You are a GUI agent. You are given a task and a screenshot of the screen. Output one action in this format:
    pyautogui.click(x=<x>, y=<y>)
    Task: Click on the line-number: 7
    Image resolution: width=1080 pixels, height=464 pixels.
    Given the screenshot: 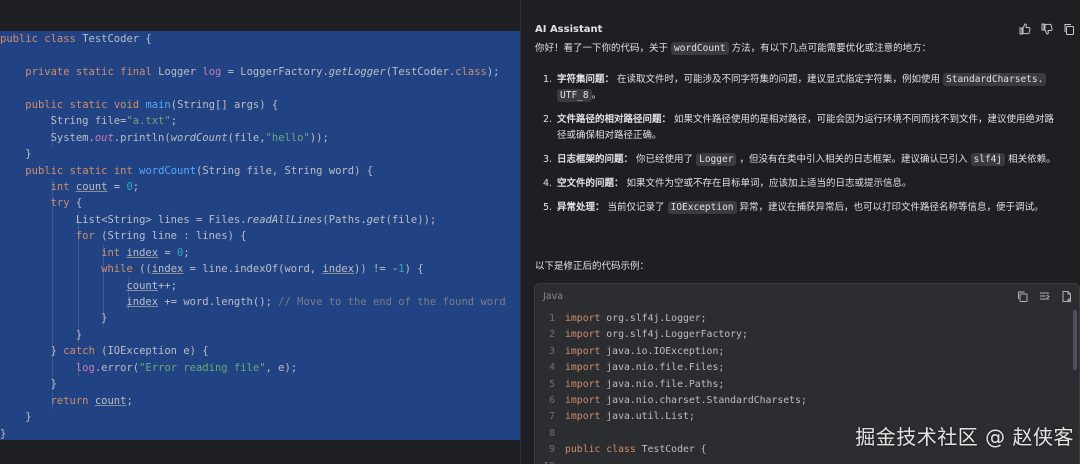 What is the action you would take?
    pyautogui.click(x=552, y=417)
    